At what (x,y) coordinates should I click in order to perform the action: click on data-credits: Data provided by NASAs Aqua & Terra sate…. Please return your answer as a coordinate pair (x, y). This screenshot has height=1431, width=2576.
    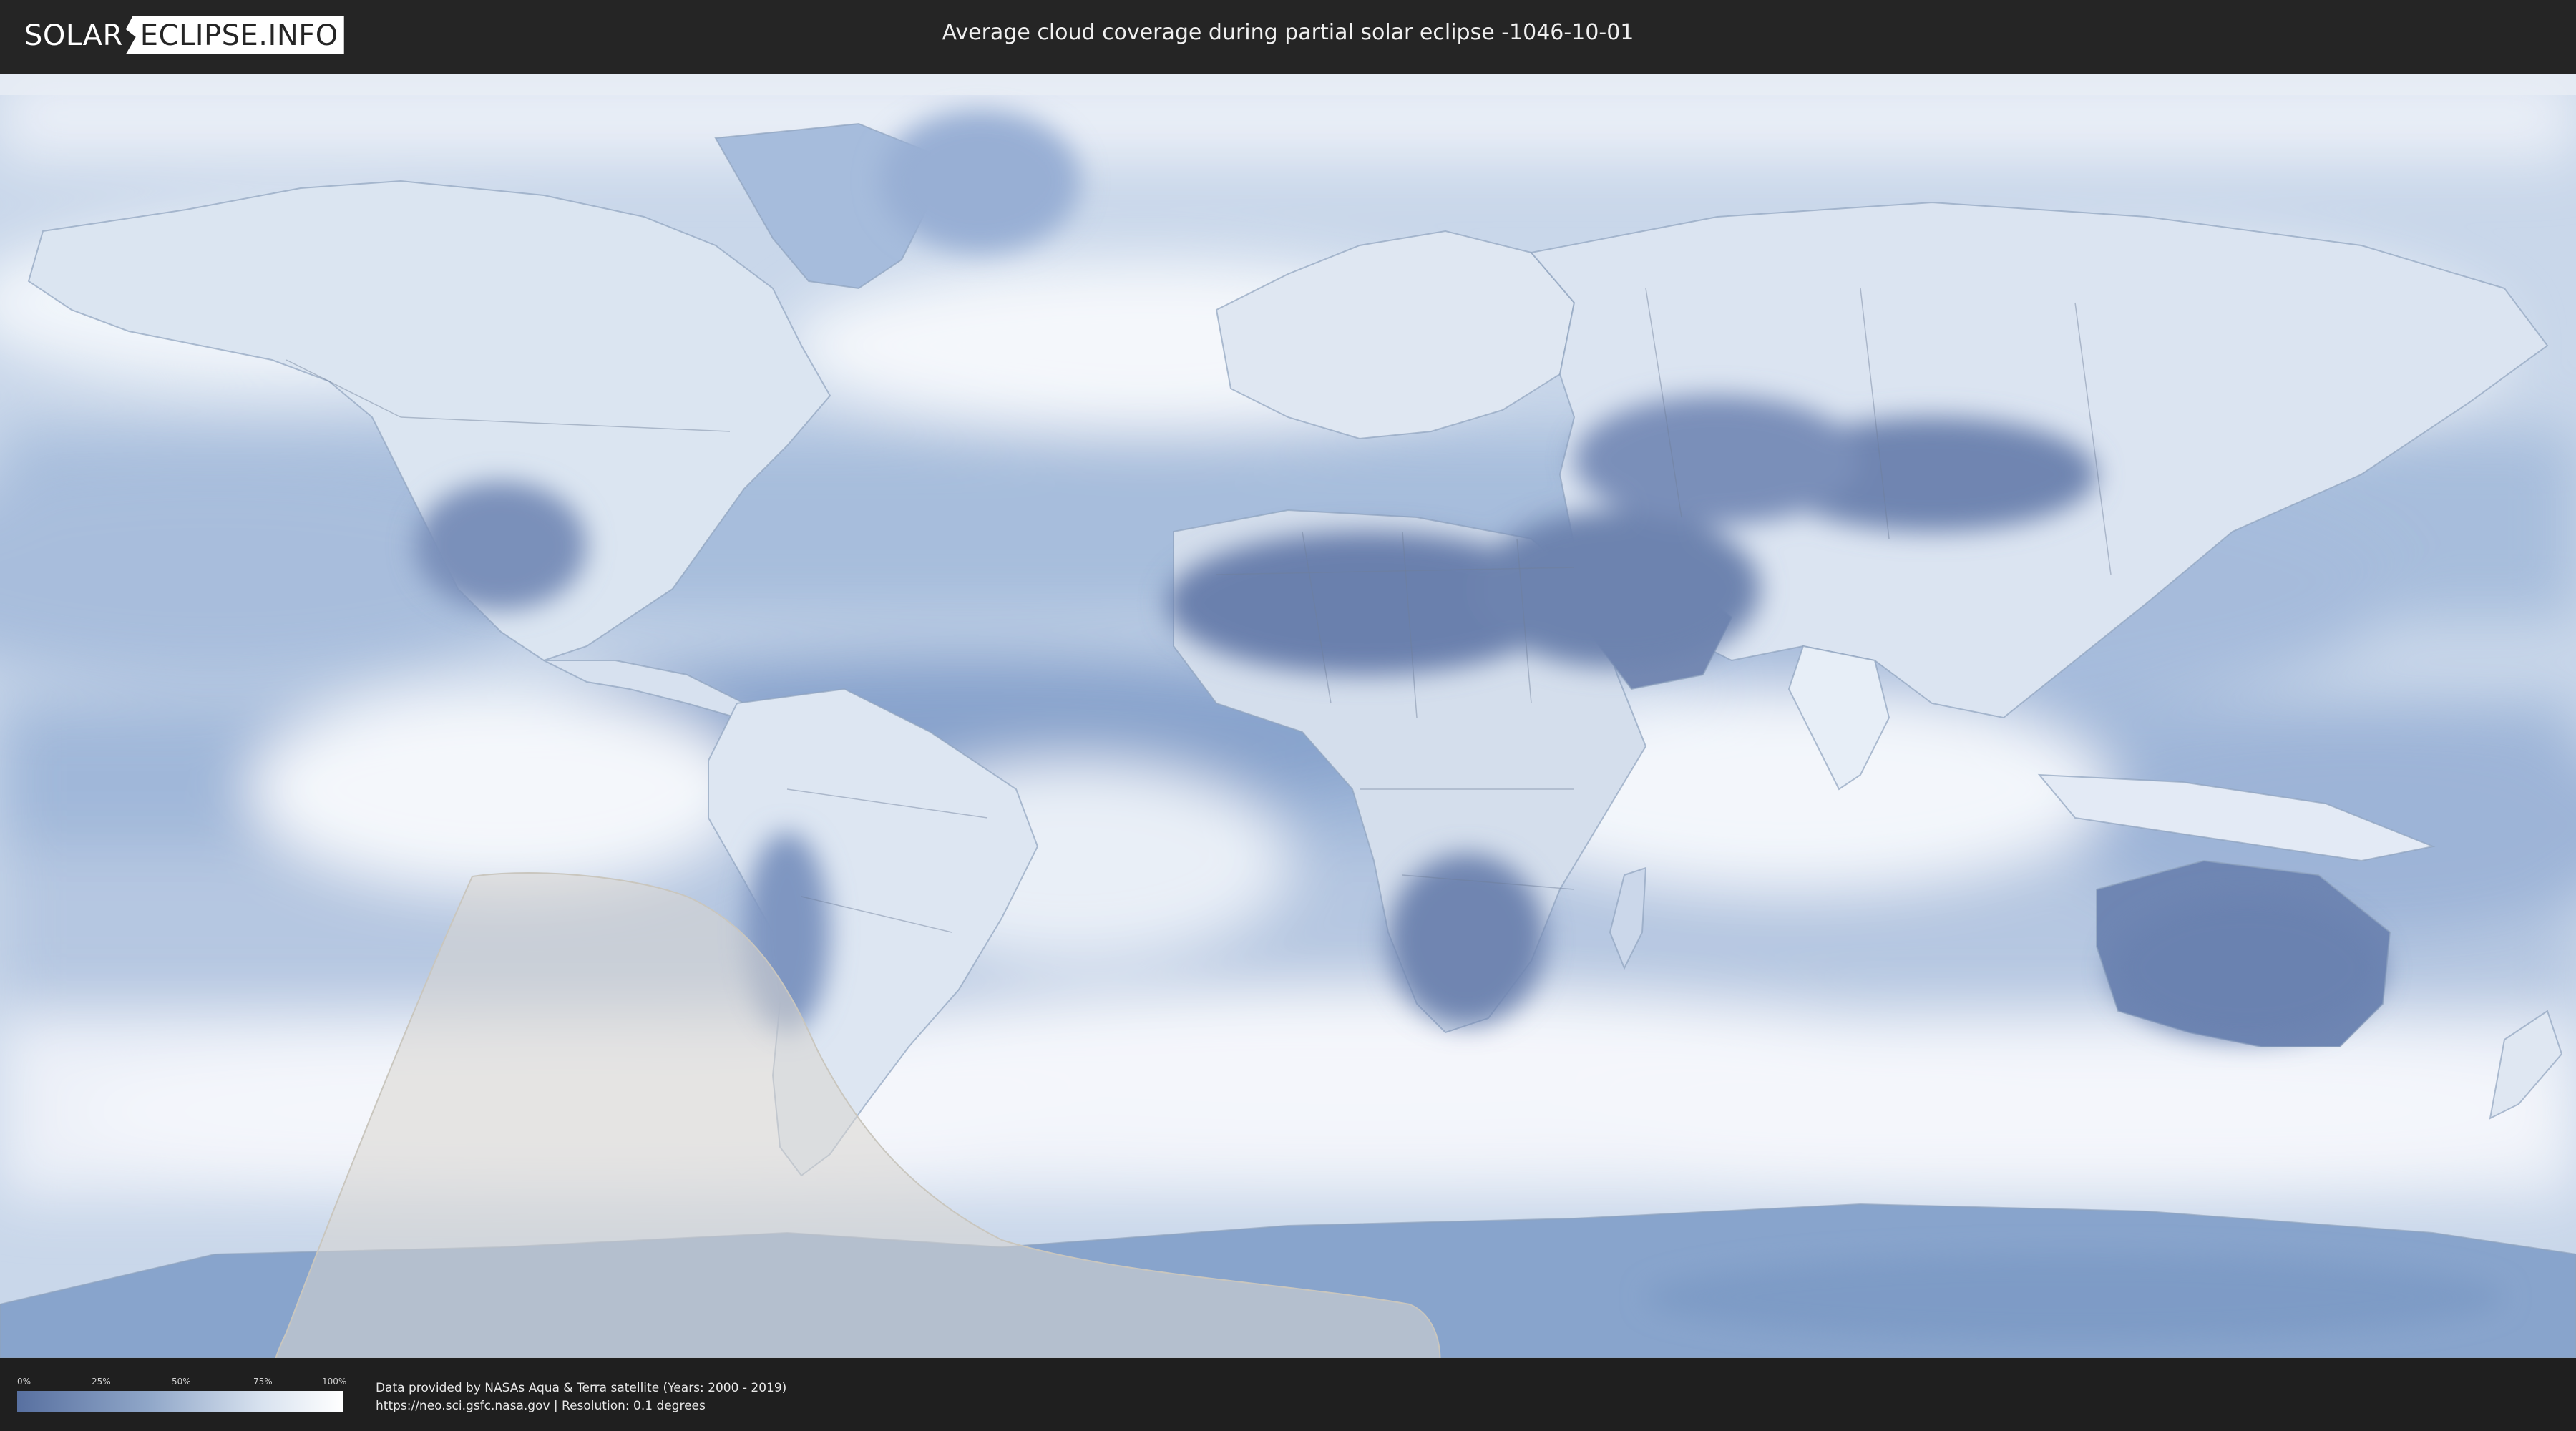
    Looking at the image, I should click on (581, 1397).